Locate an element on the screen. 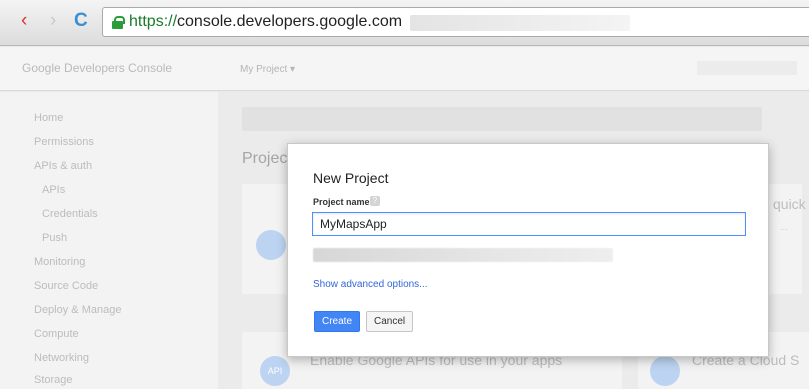 Image resolution: width=809 pixels, height=389 pixels. cloud-icon is located at coordinates (665, 371).